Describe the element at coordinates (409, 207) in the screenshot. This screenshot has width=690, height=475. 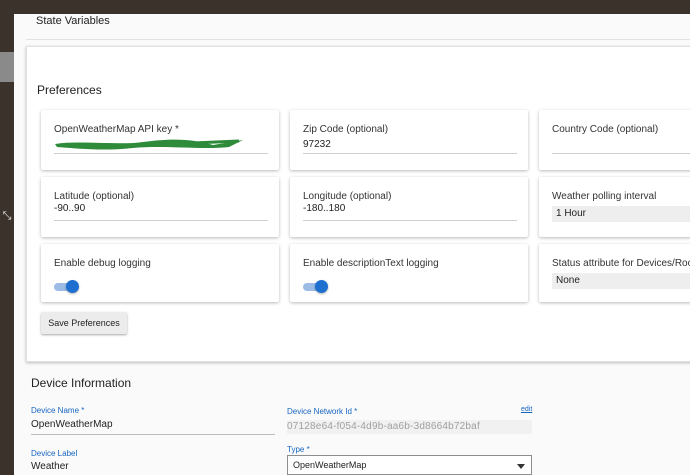
I see `longitude-cell: Longitude (optional) -180..180` at that location.